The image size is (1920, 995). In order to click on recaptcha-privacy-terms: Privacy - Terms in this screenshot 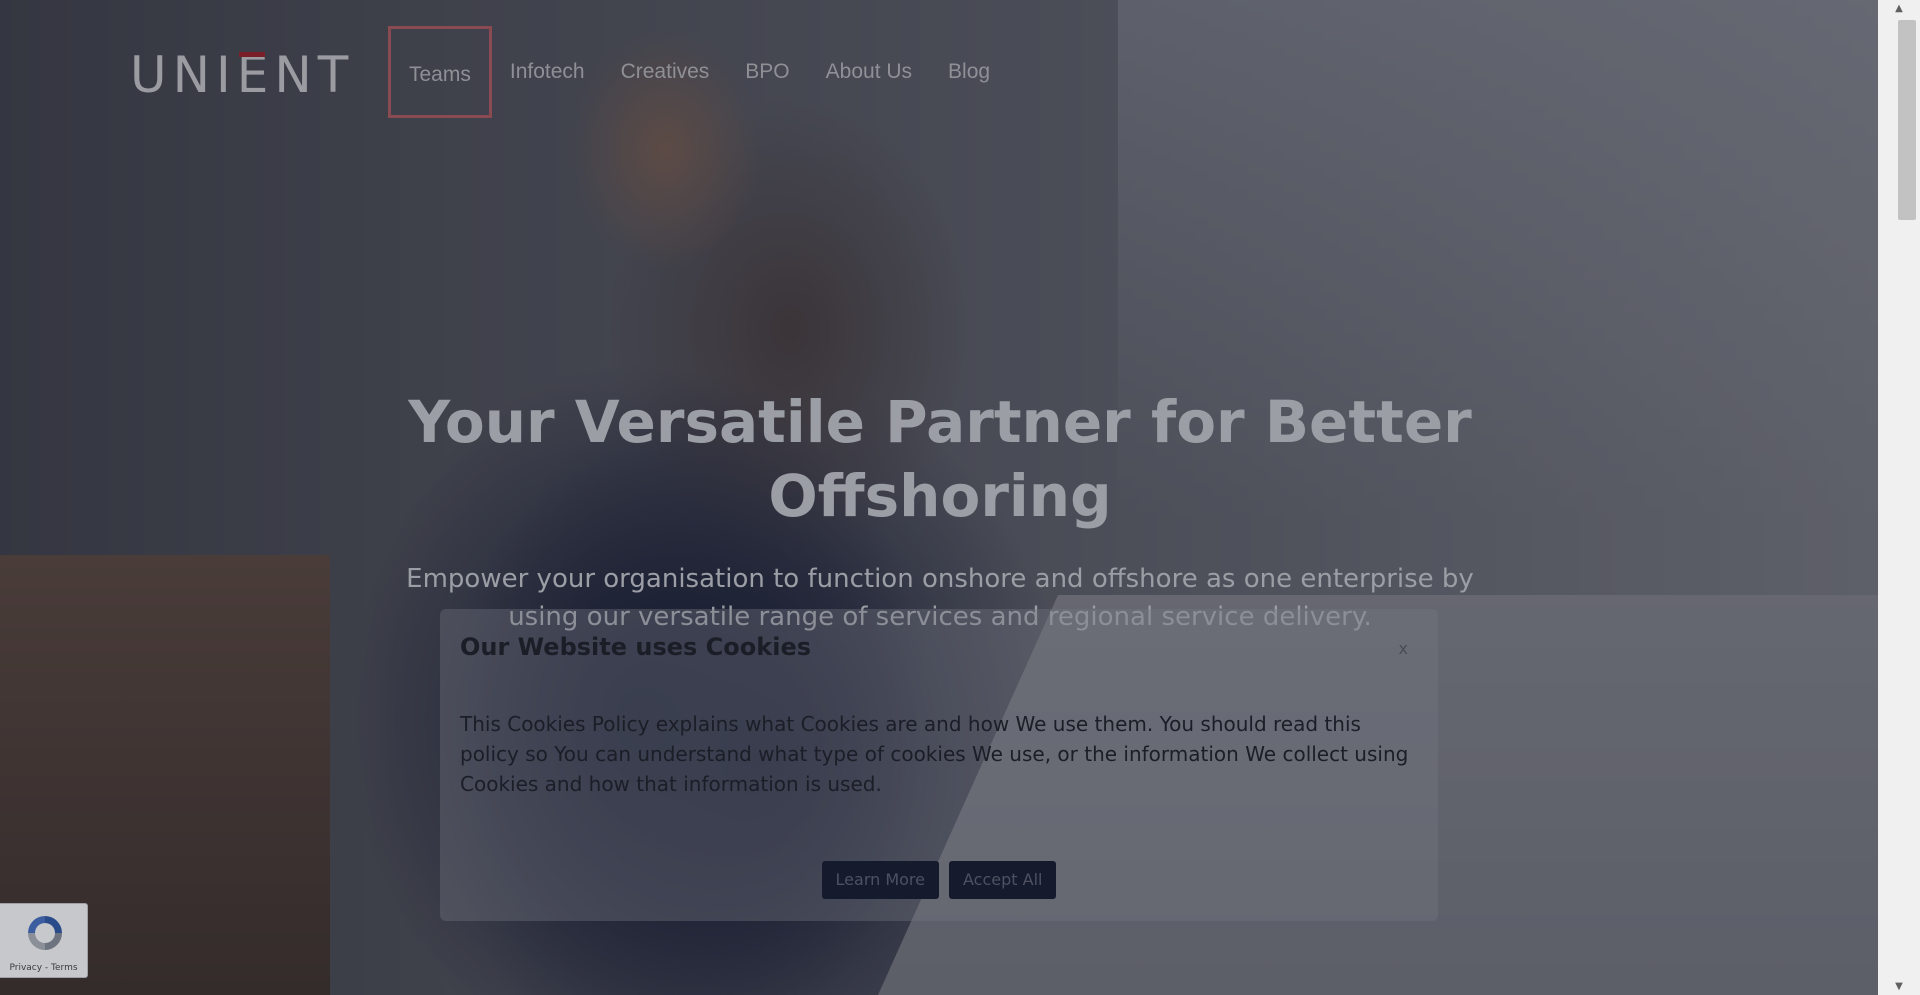, I will do `click(43, 968)`.